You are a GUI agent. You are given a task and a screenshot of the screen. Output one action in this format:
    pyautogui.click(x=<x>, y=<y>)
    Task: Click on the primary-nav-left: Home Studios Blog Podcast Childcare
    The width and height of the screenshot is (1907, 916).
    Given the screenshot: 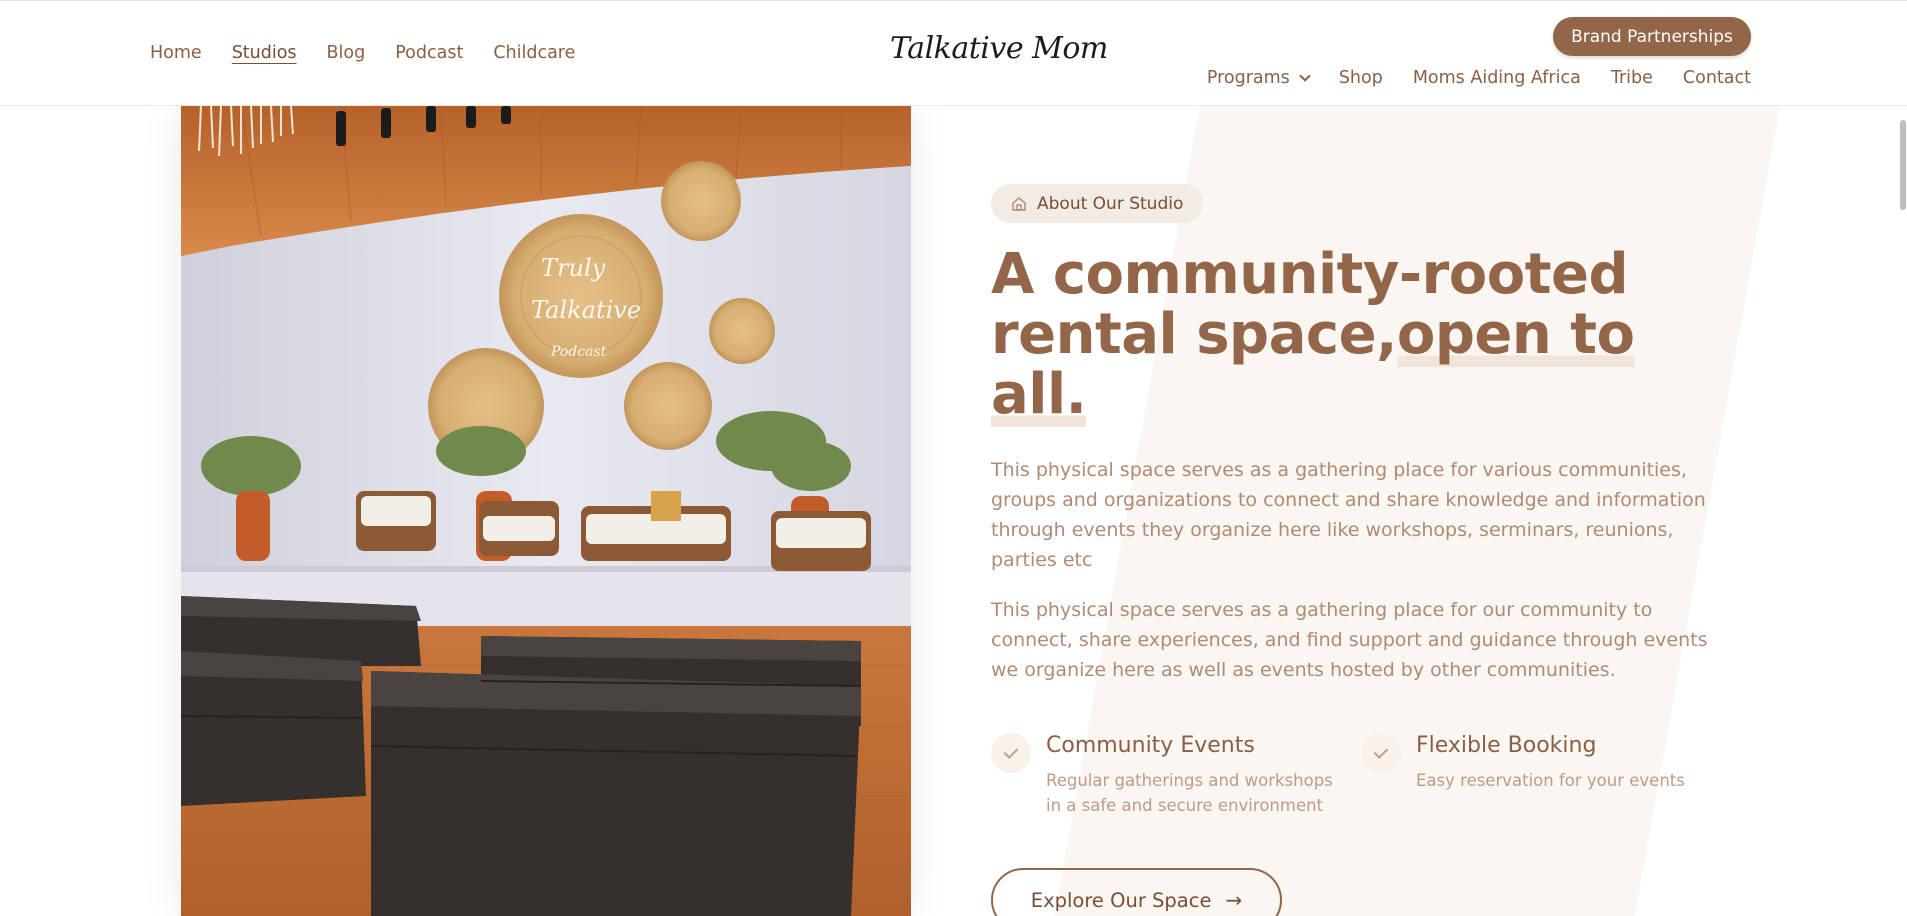 What is the action you would take?
    pyautogui.click(x=377, y=53)
    